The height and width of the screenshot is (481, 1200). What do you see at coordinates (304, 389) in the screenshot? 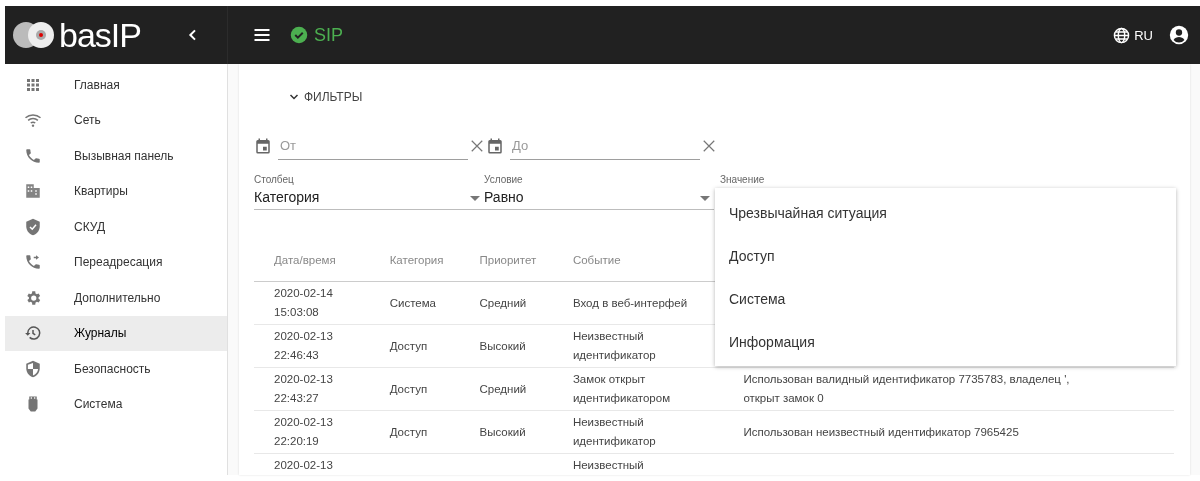
I see `datetime-cell-text: 2020-02-13 22:43:27` at bounding box center [304, 389].